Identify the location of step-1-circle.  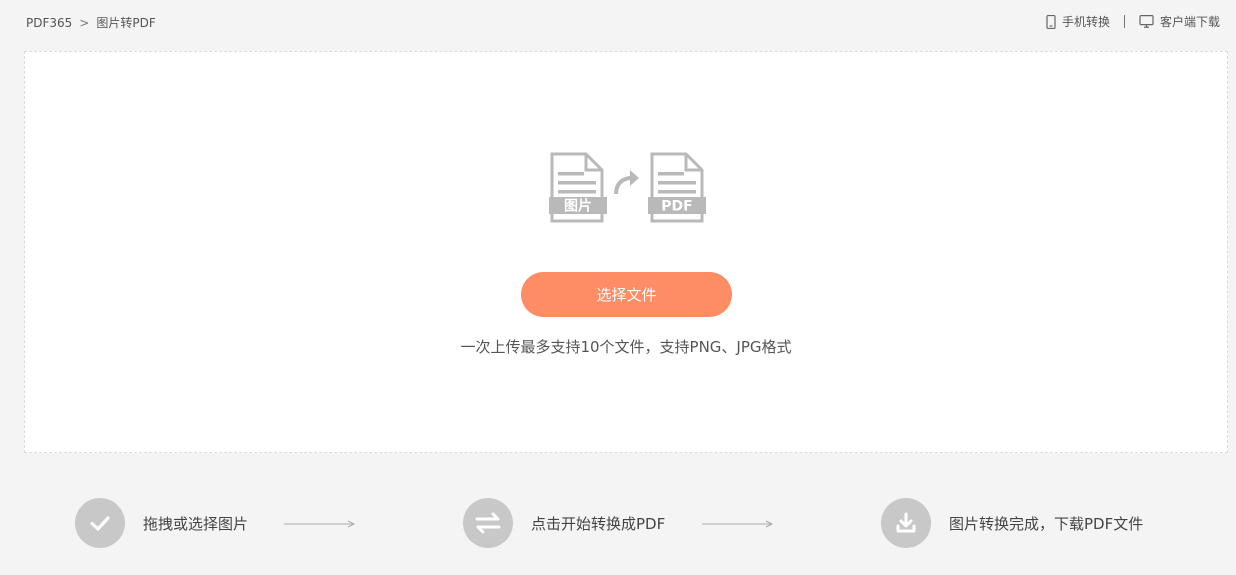
(100, 523).